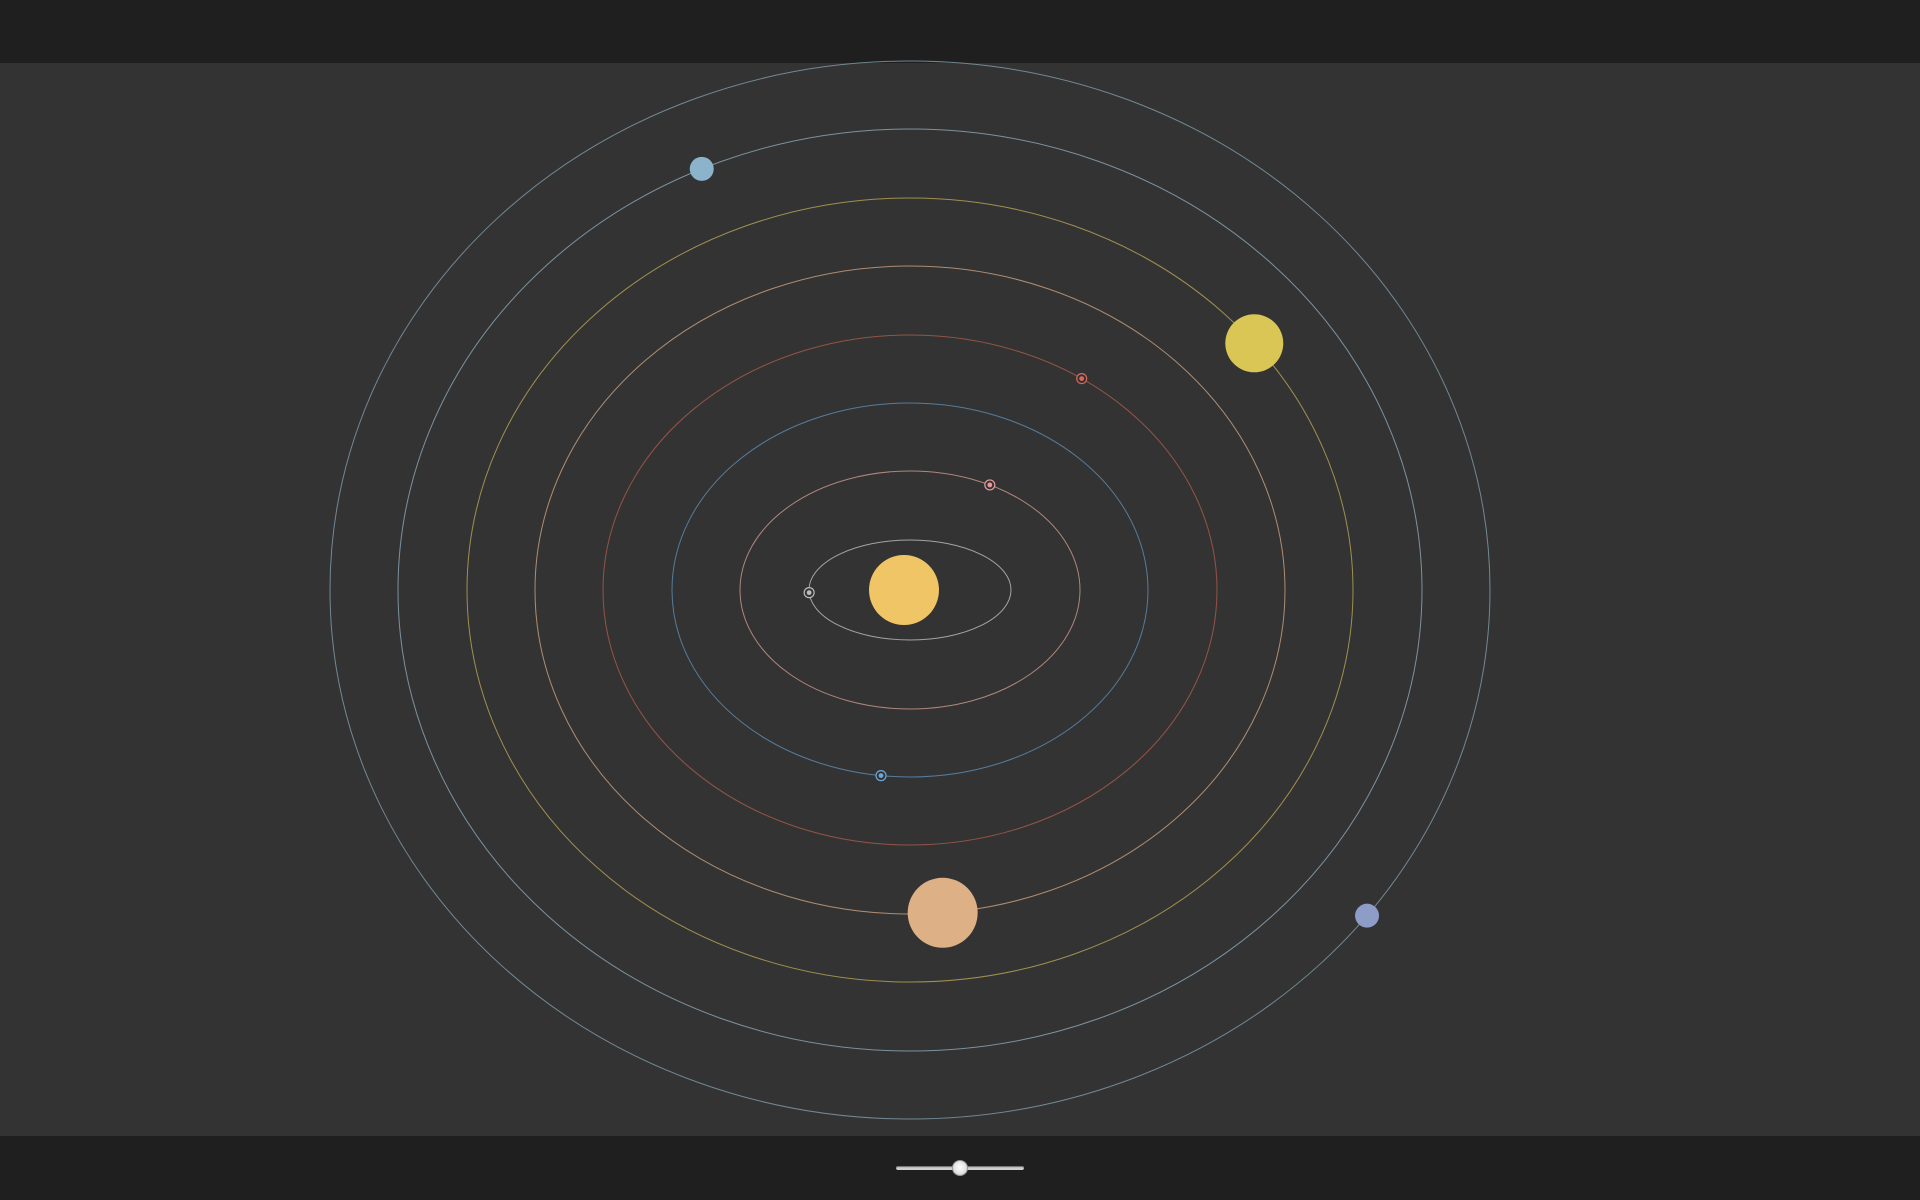 The image size is (1920, 1200). I want to click on mars-planet, so click(1082, 378).